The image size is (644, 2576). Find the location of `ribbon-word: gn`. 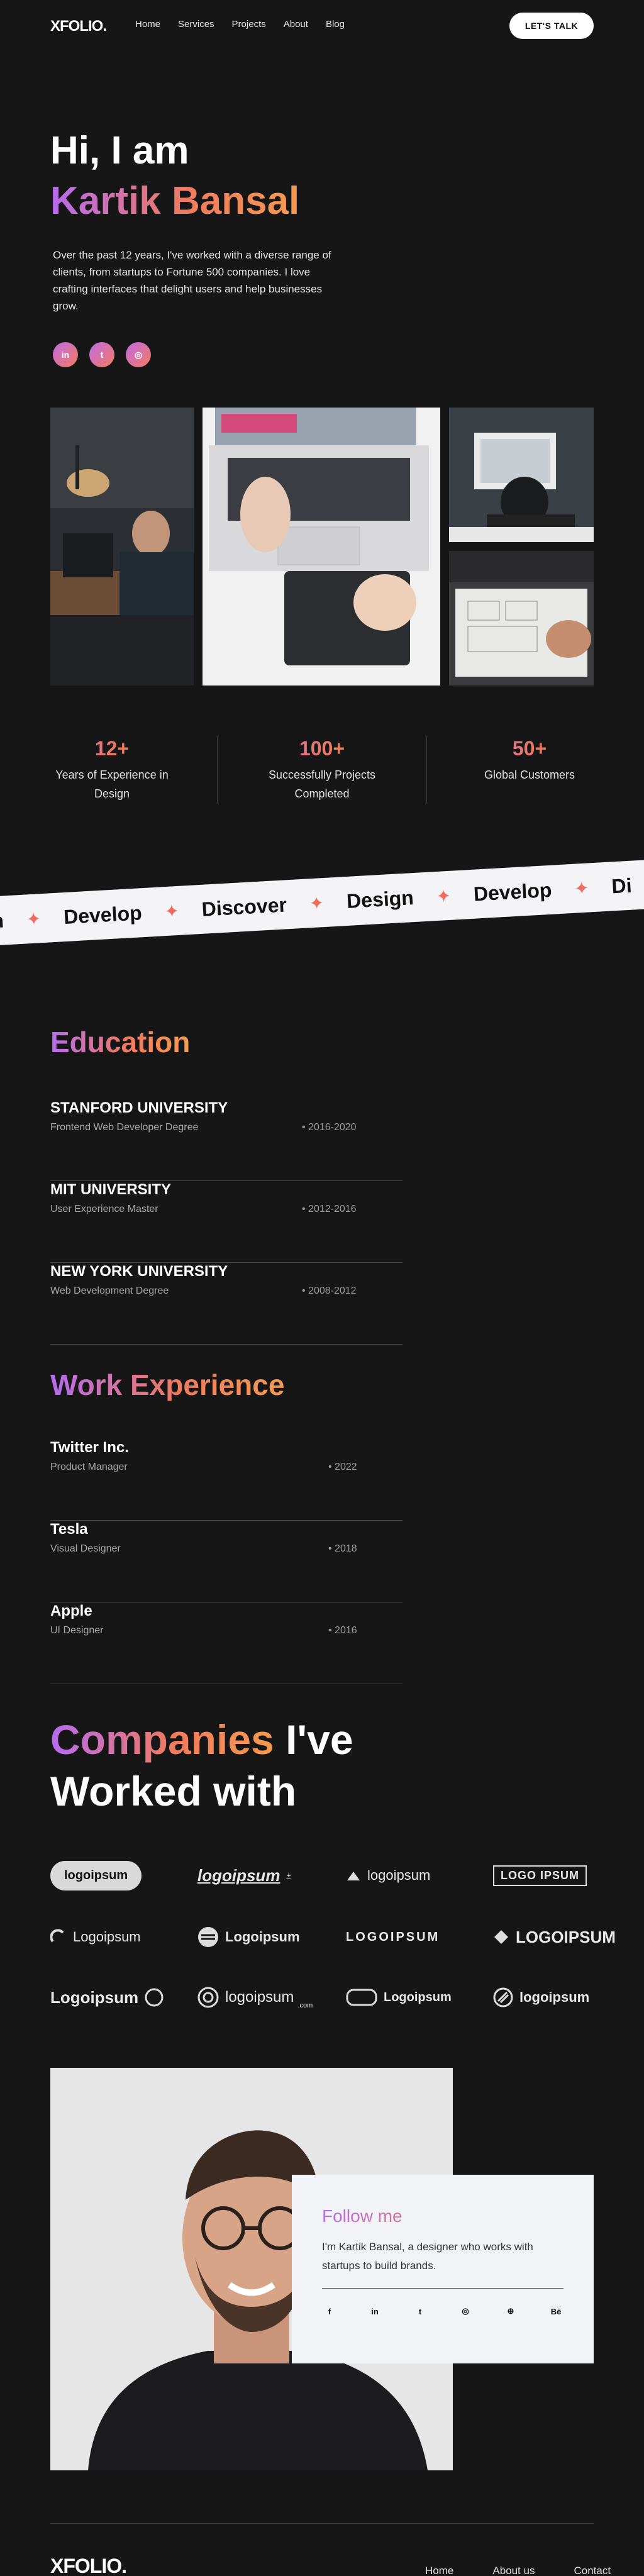

ribbon-word: gn is located at coordinates (2, 920).